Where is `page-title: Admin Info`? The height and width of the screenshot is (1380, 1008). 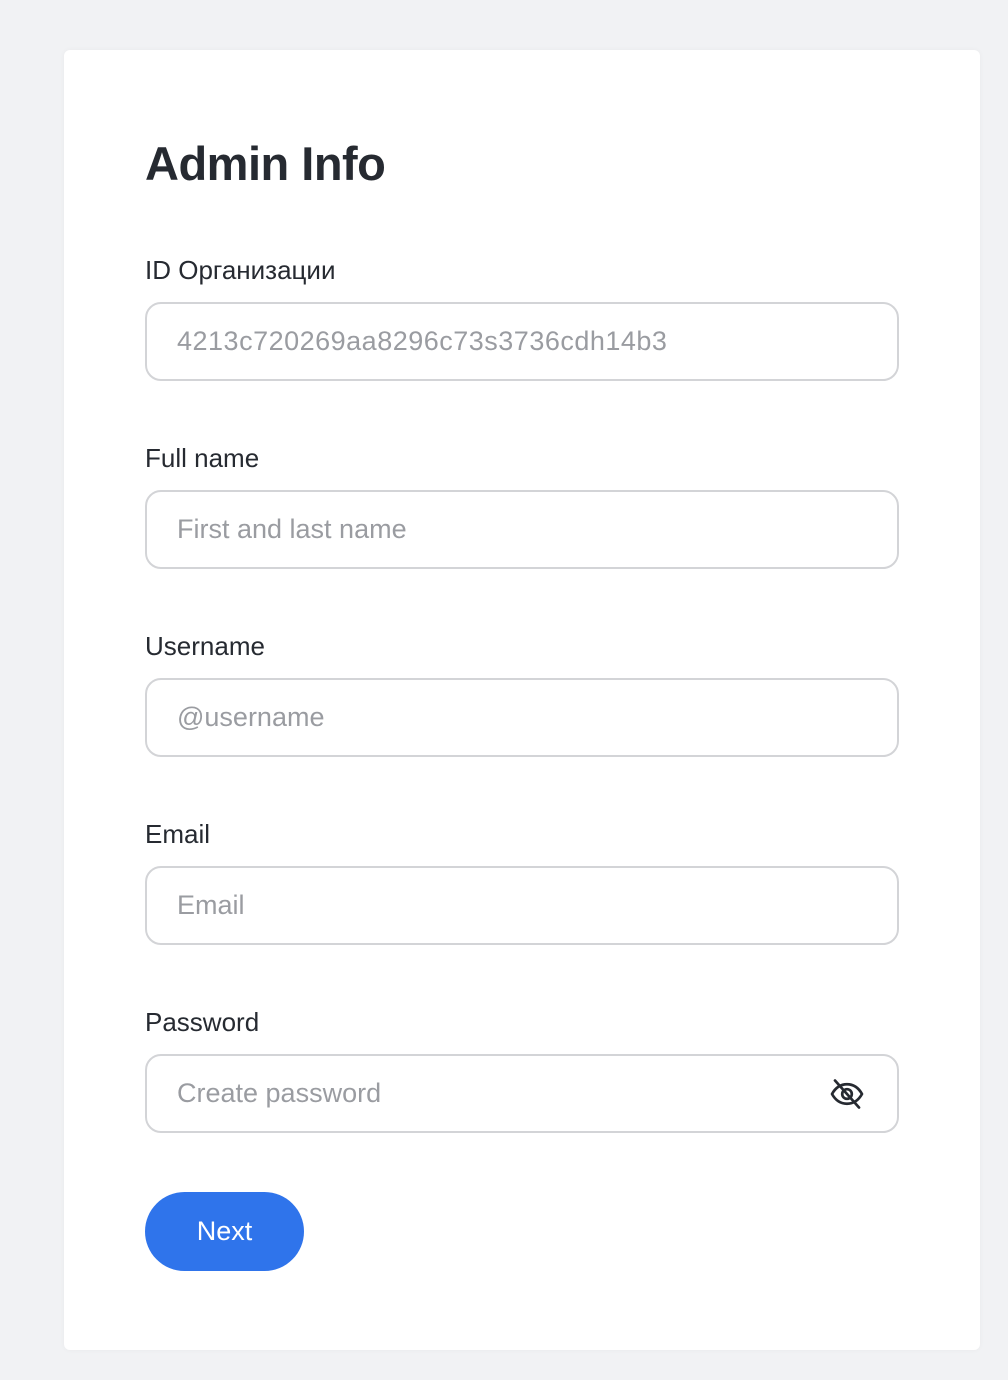 page-title: Admin Info is located at coordinates (265, 163).